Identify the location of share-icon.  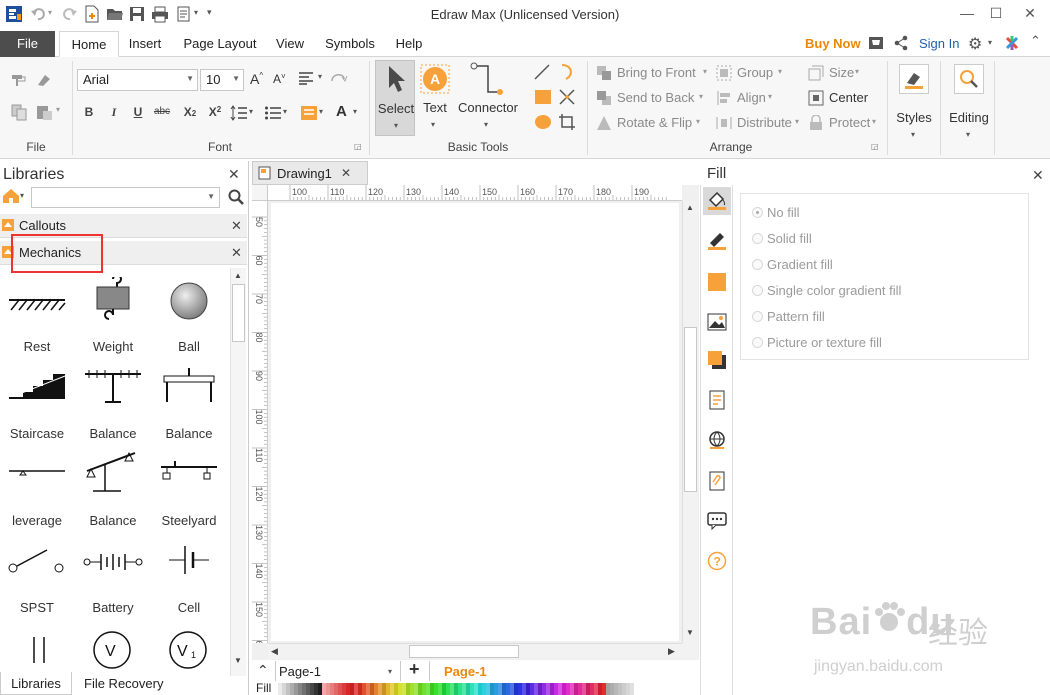
(901, 43).